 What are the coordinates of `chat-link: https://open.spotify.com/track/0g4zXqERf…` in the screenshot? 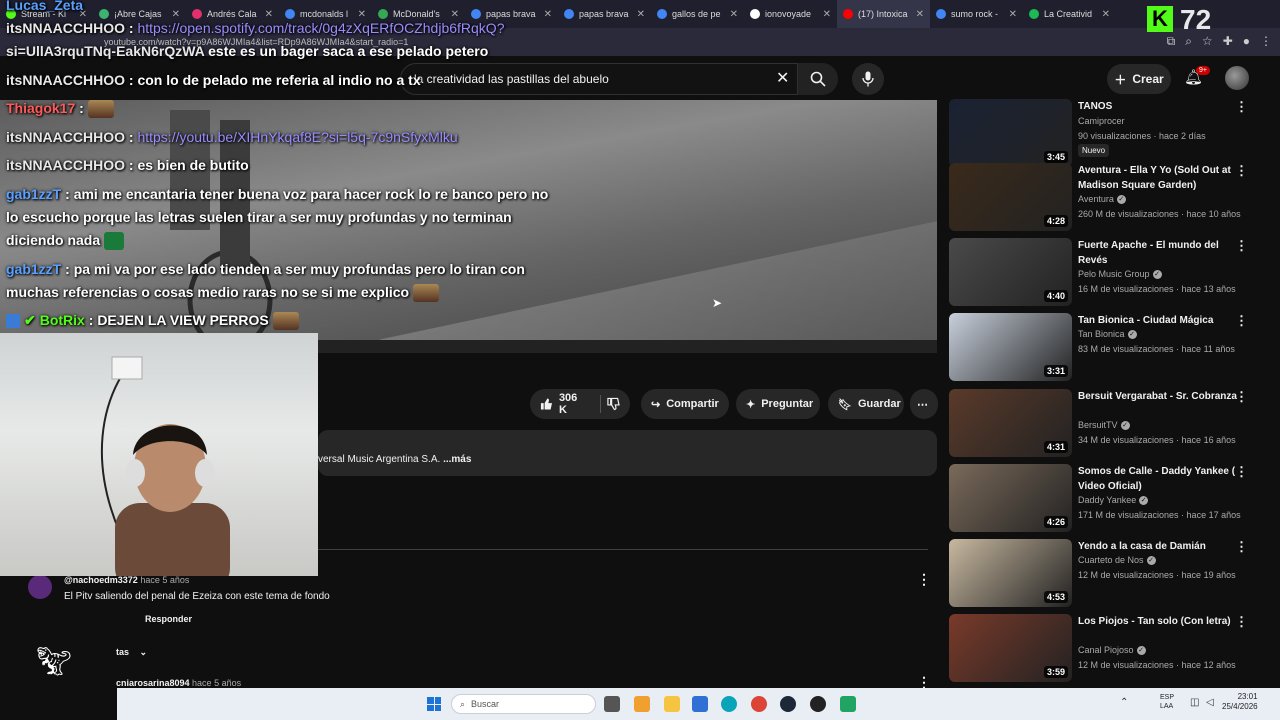 It's located at (320, 28).